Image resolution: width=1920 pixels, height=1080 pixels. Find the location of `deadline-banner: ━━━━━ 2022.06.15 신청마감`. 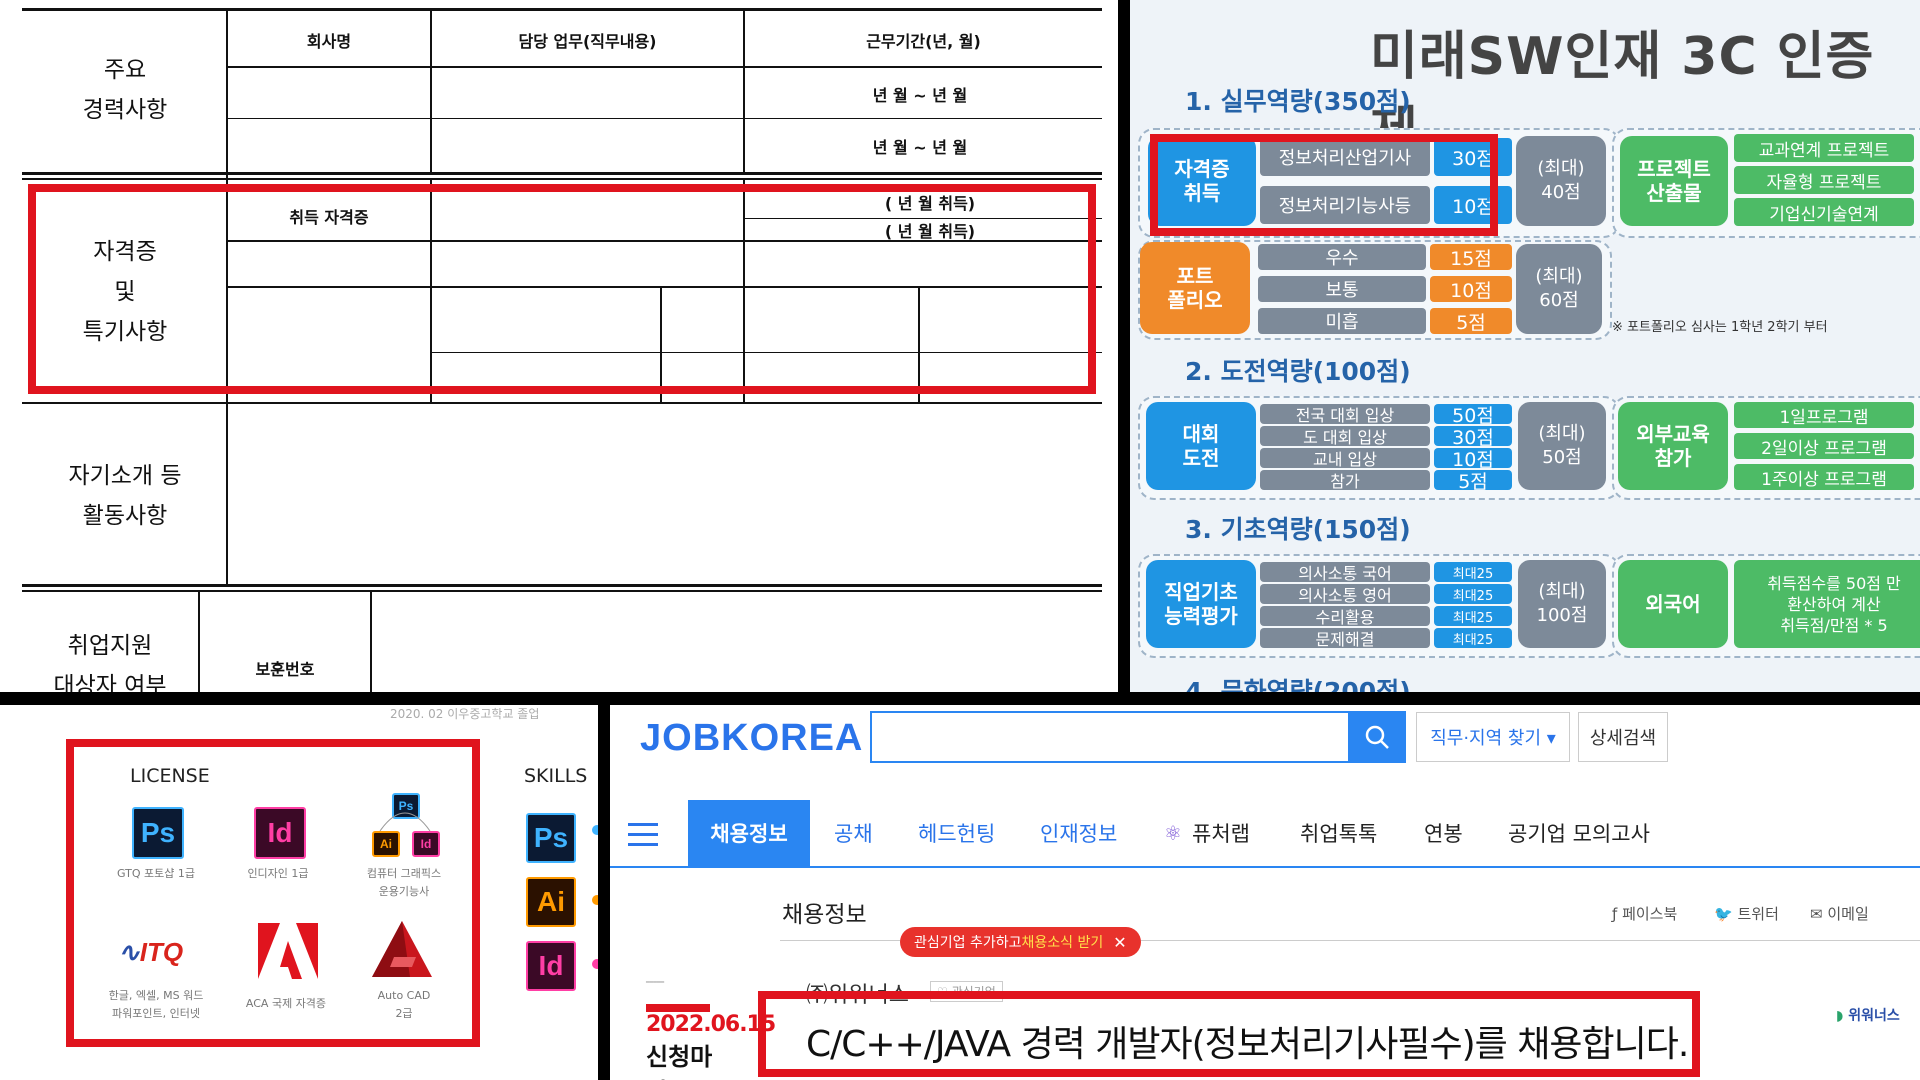

deadline-banner: ━━━━━ 2022.06.15 신청마감 is located at coordinates (711, 1029).